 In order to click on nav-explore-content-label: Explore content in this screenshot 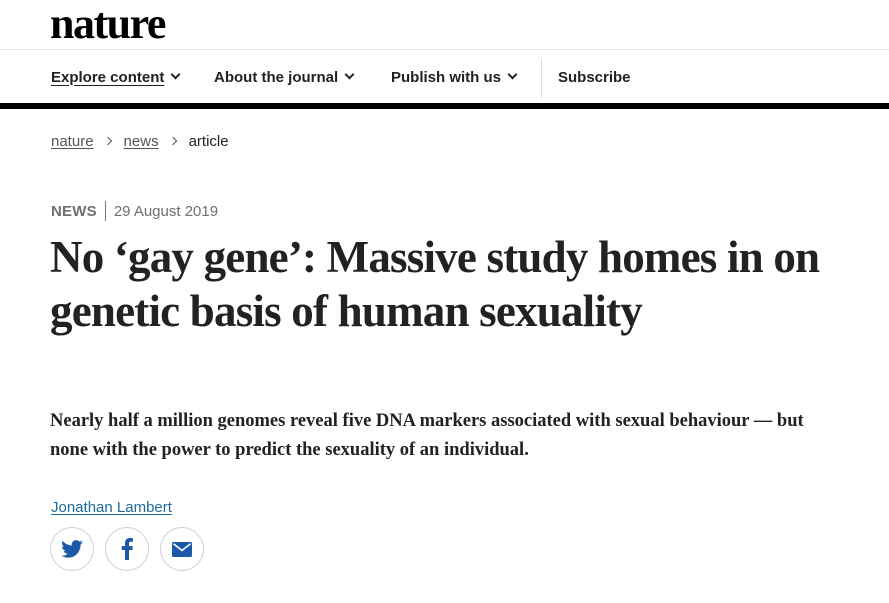, I will do `click(108, 77)`.